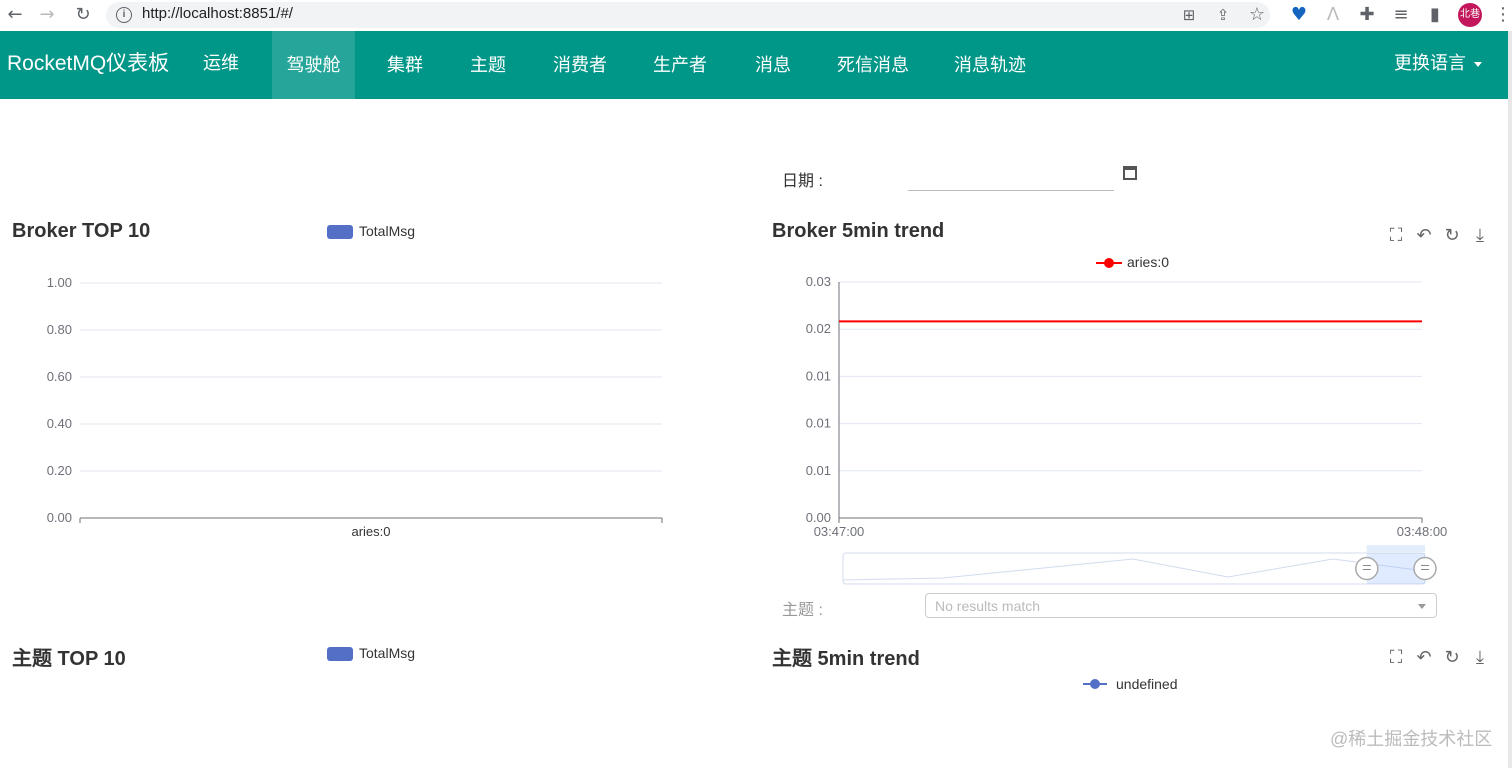 This screenshot has height=768, width=1512. What do you see at coordinates (1109, 263) in the screenshot?
I see `legend-marker-aries` at bounding box center [1109, 263].